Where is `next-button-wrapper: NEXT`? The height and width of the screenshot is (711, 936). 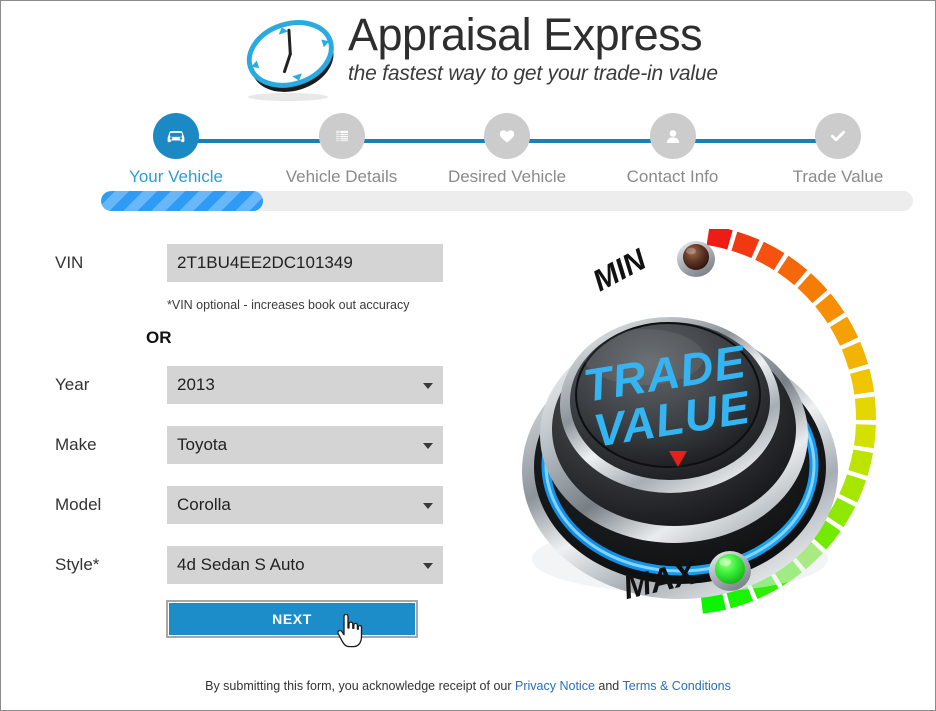
next-button-wrapper: NEXT is located at coordinates (292, 619).